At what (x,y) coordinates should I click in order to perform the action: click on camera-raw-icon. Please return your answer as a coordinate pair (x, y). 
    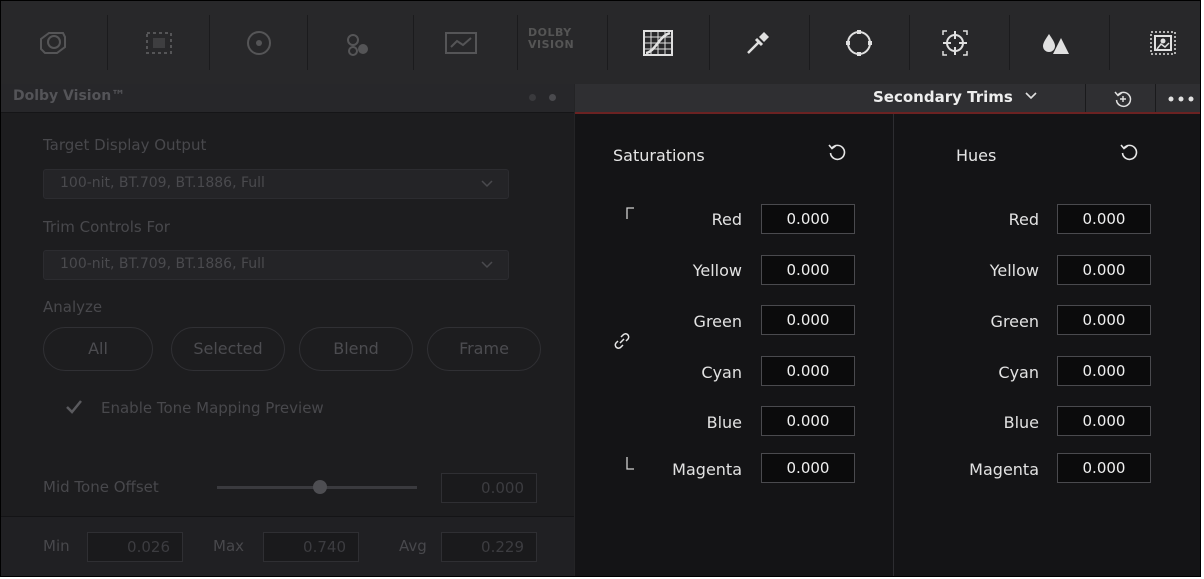
    Looking at the image, I should click on (53, 43).